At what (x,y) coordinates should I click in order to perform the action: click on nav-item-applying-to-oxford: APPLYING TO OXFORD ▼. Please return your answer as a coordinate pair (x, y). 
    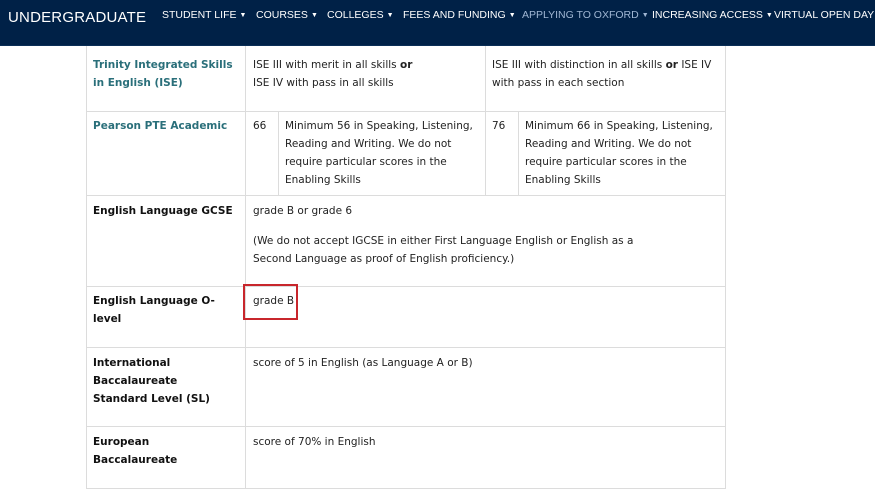
    Looking at the image, I should click on (585, 16).